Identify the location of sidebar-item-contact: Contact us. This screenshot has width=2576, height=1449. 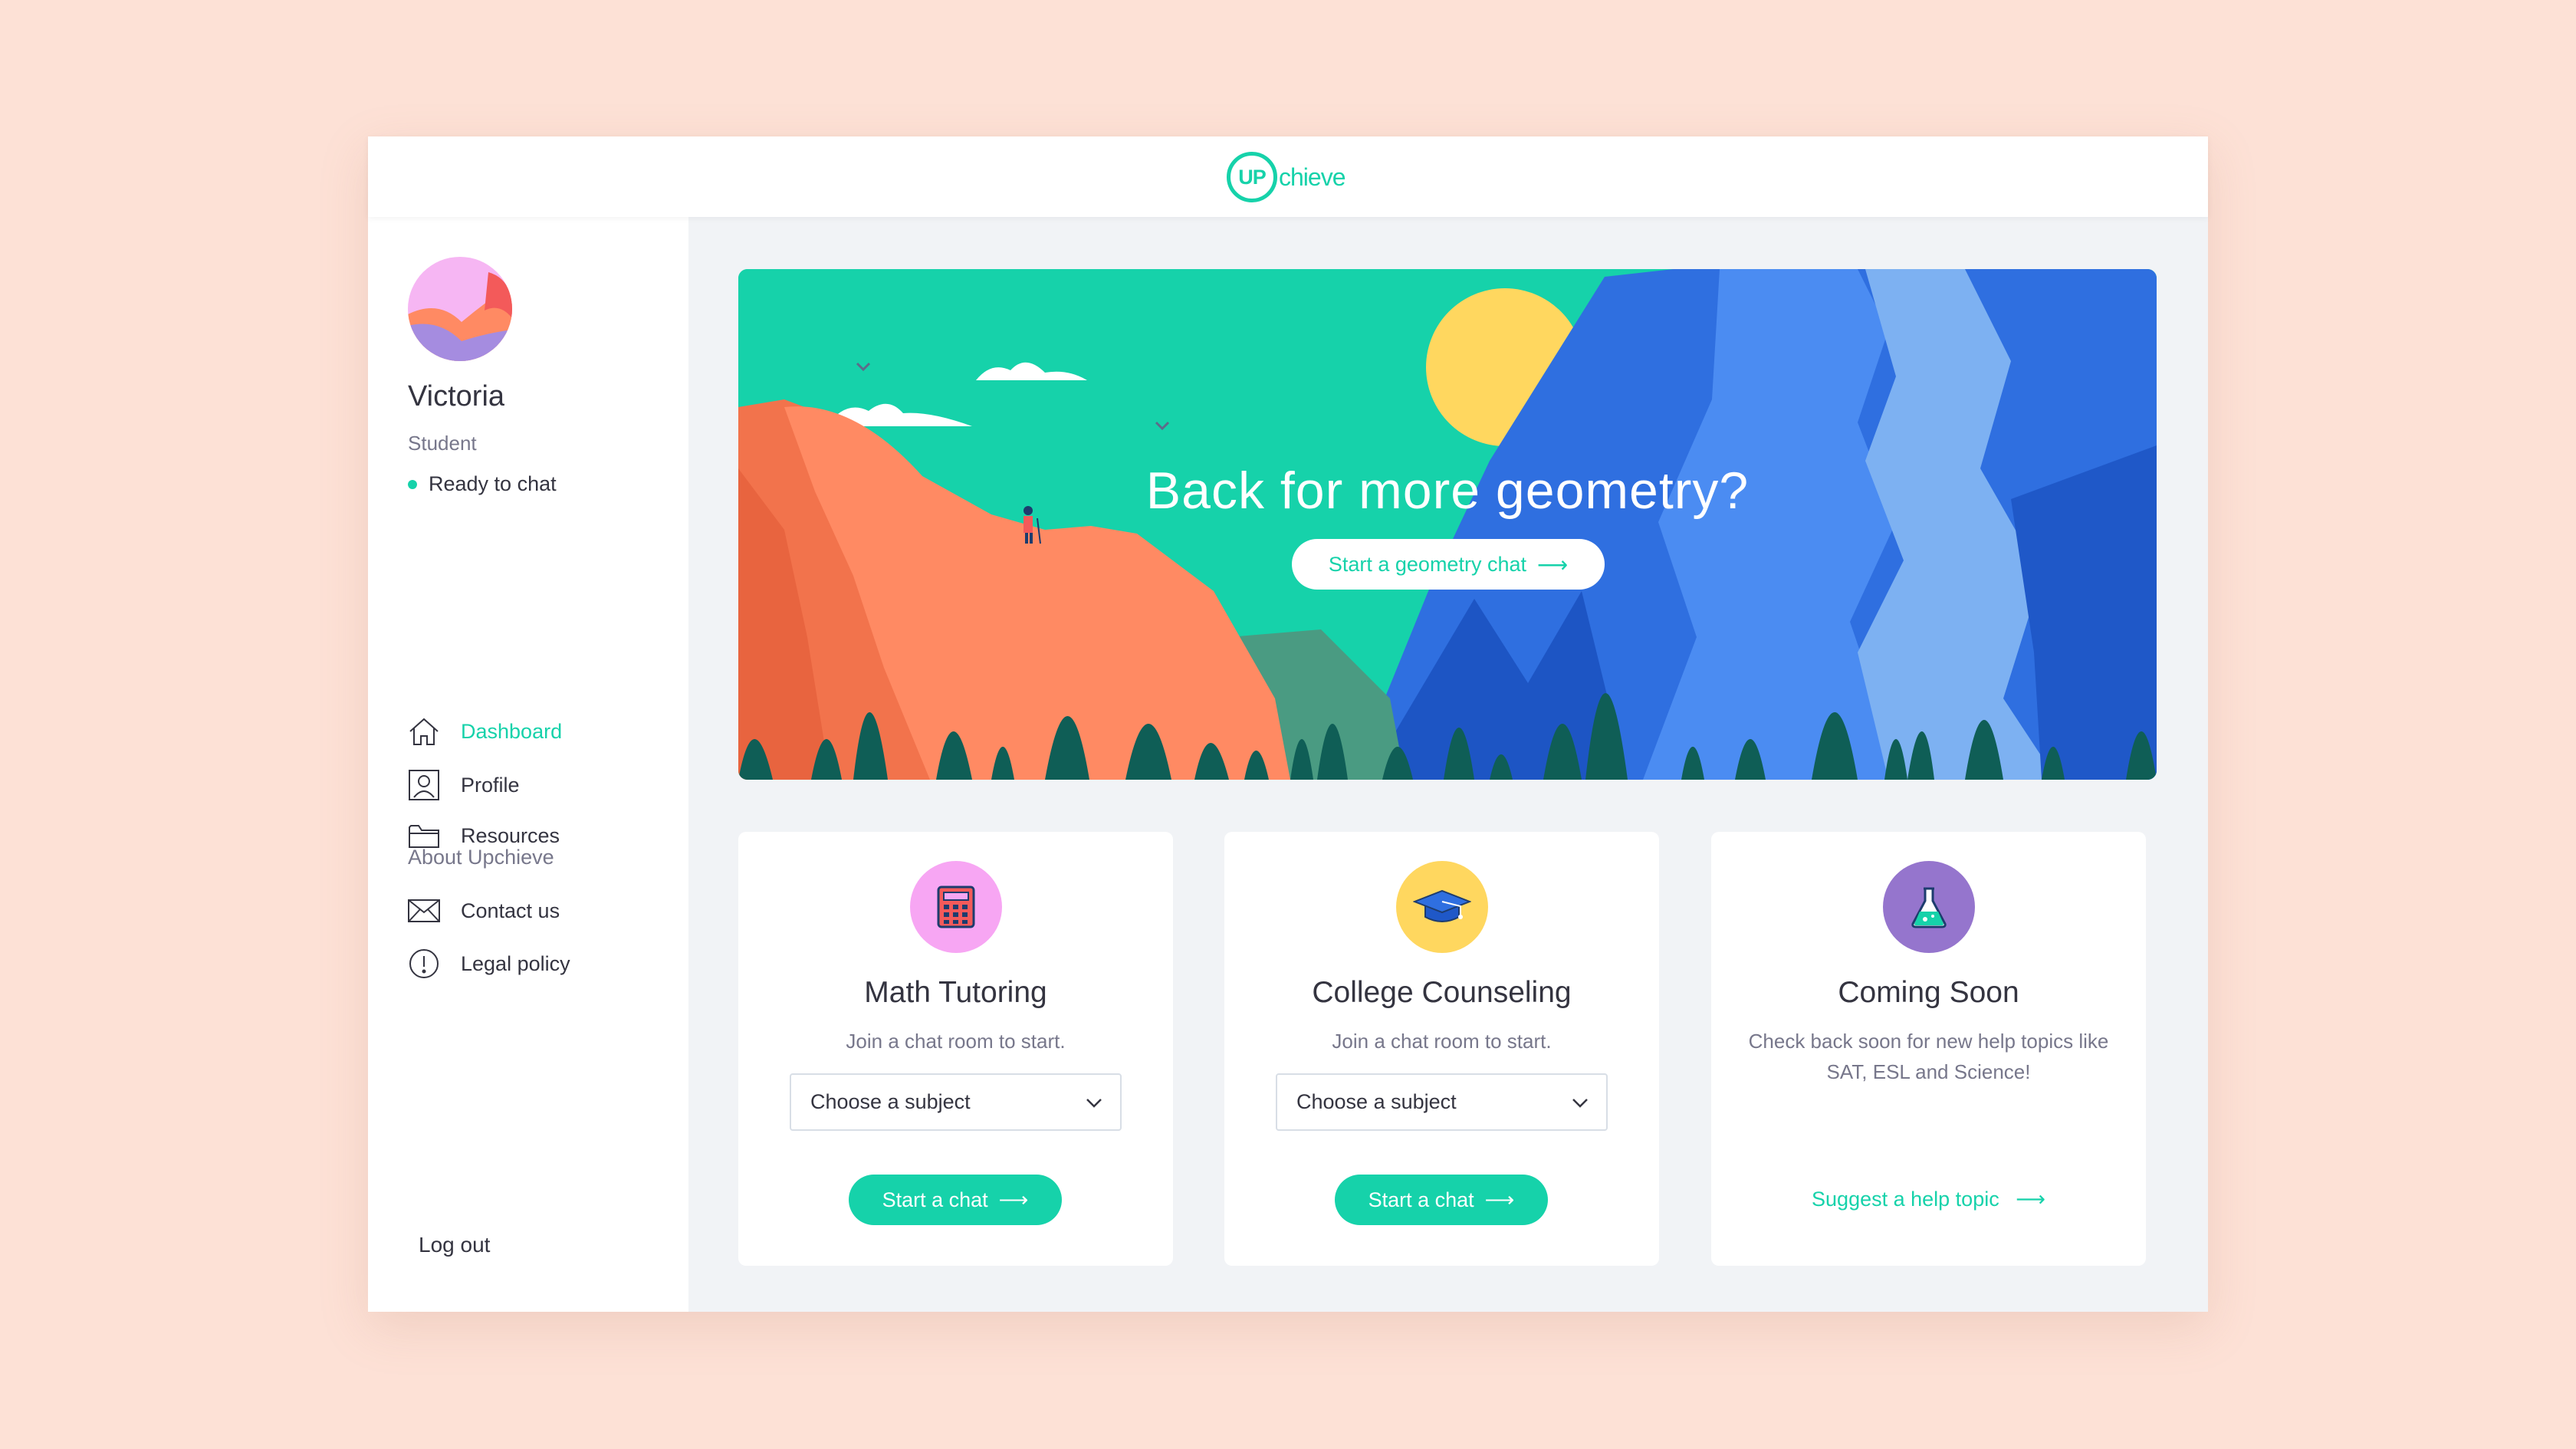
(484, 911).